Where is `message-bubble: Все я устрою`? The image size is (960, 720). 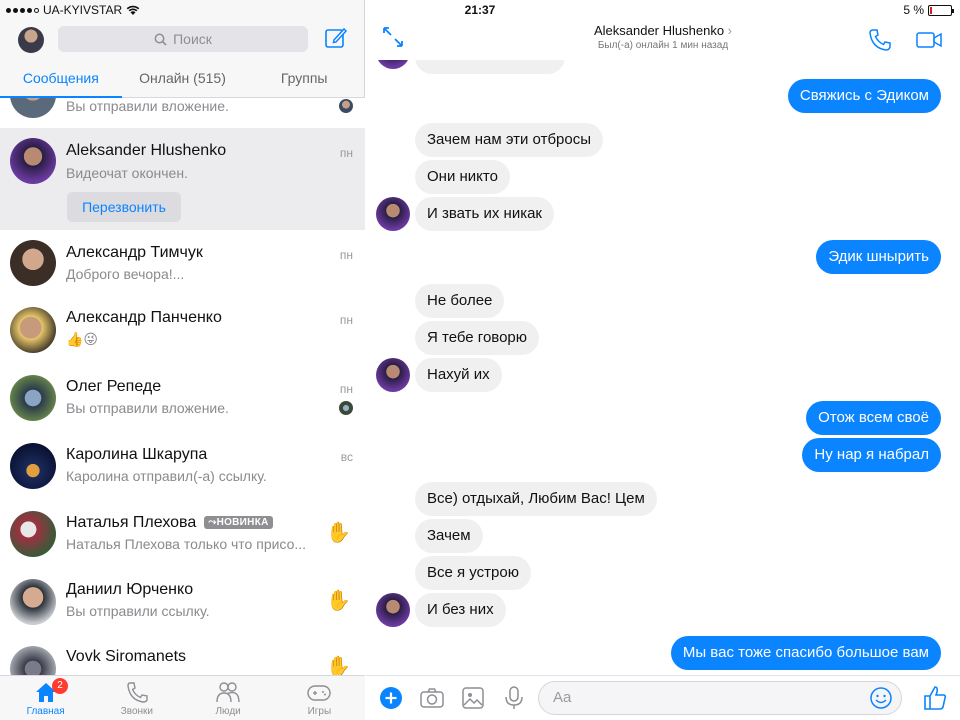 message-bubble: Все я устрою is located at coordinates (473, 573).